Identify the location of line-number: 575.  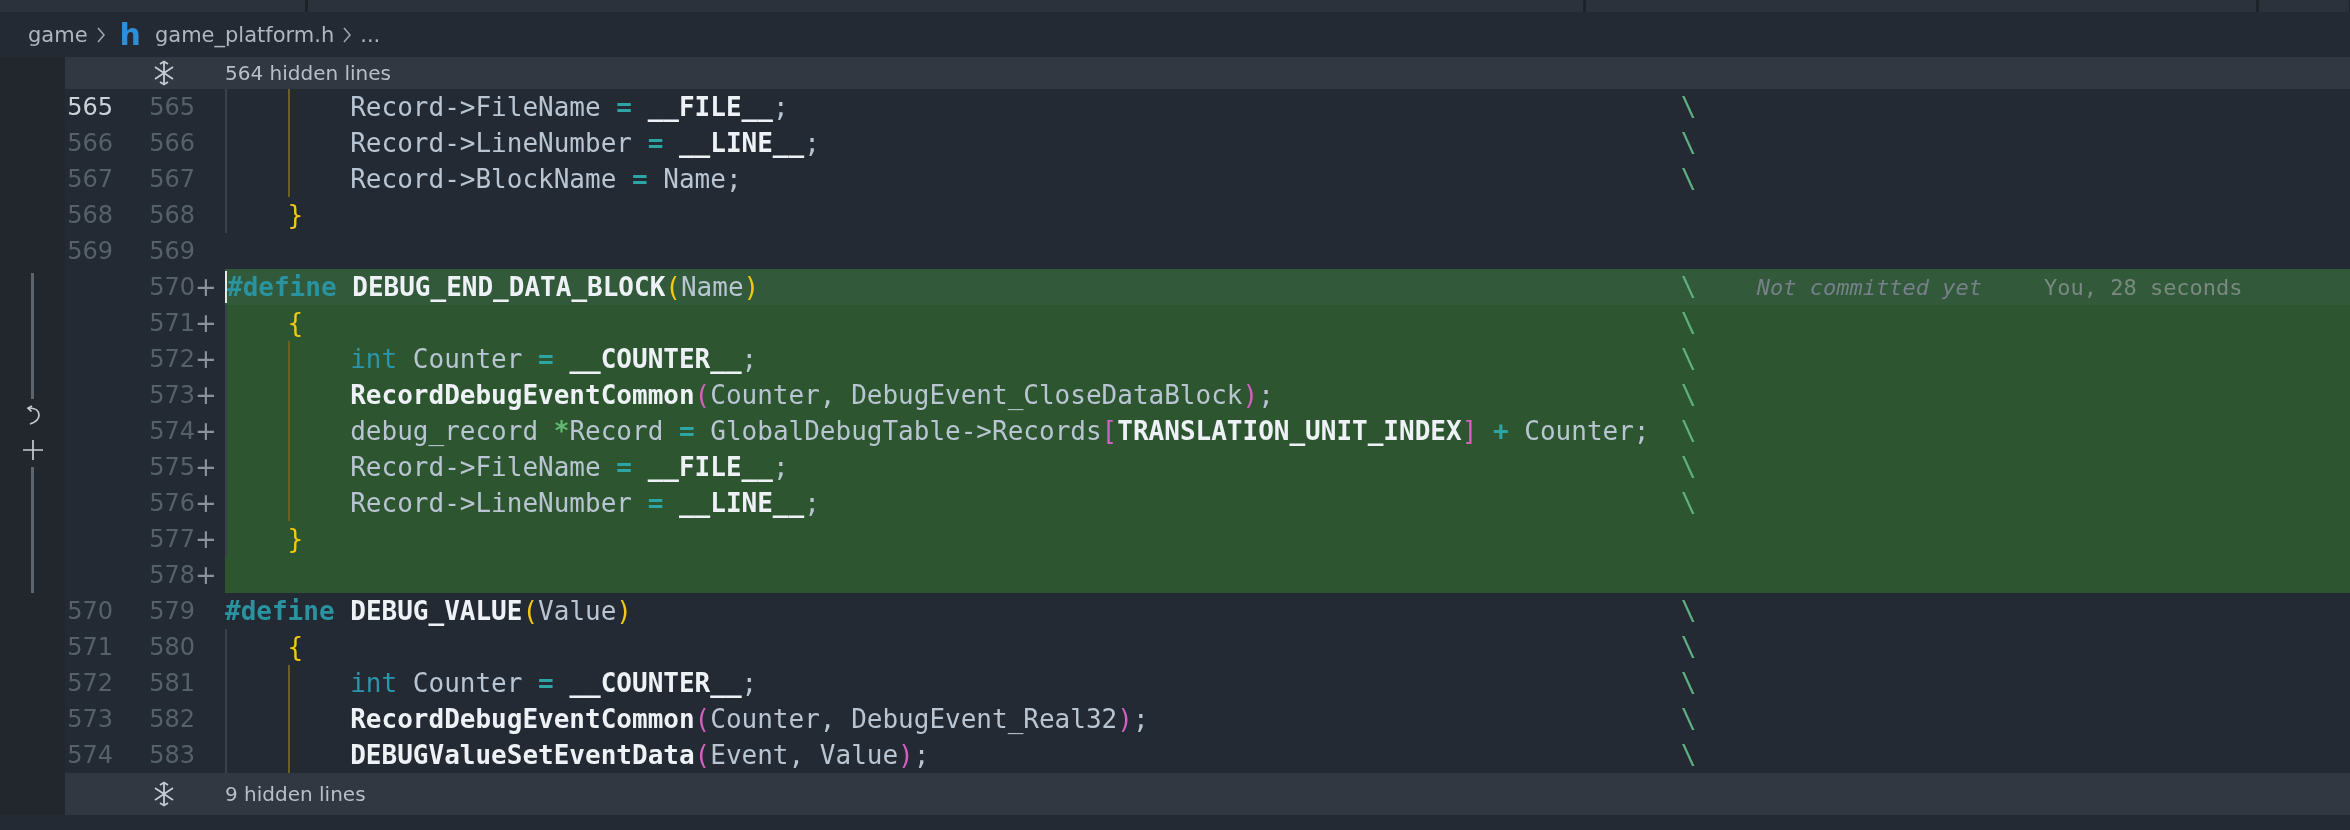
(171, 467).